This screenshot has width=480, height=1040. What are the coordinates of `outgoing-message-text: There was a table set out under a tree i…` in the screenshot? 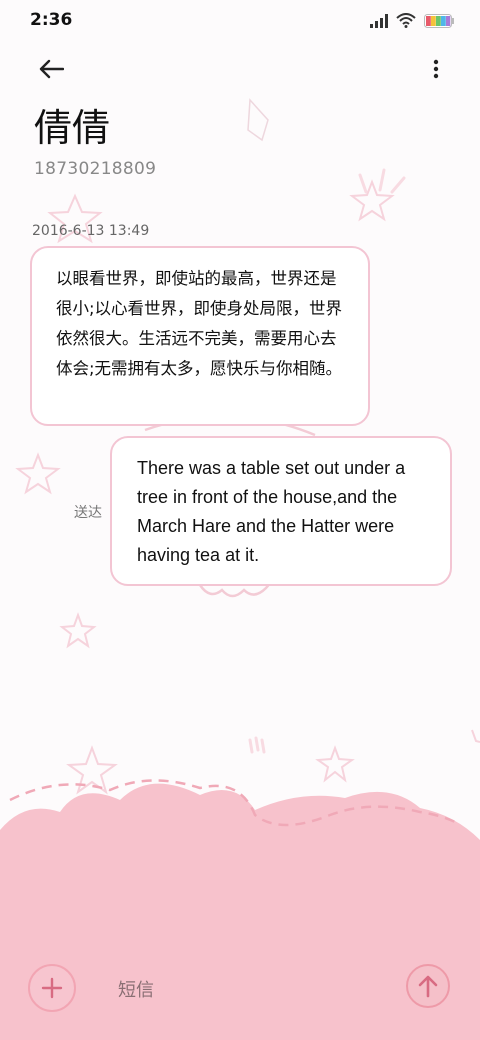 It's located at (271, 511).